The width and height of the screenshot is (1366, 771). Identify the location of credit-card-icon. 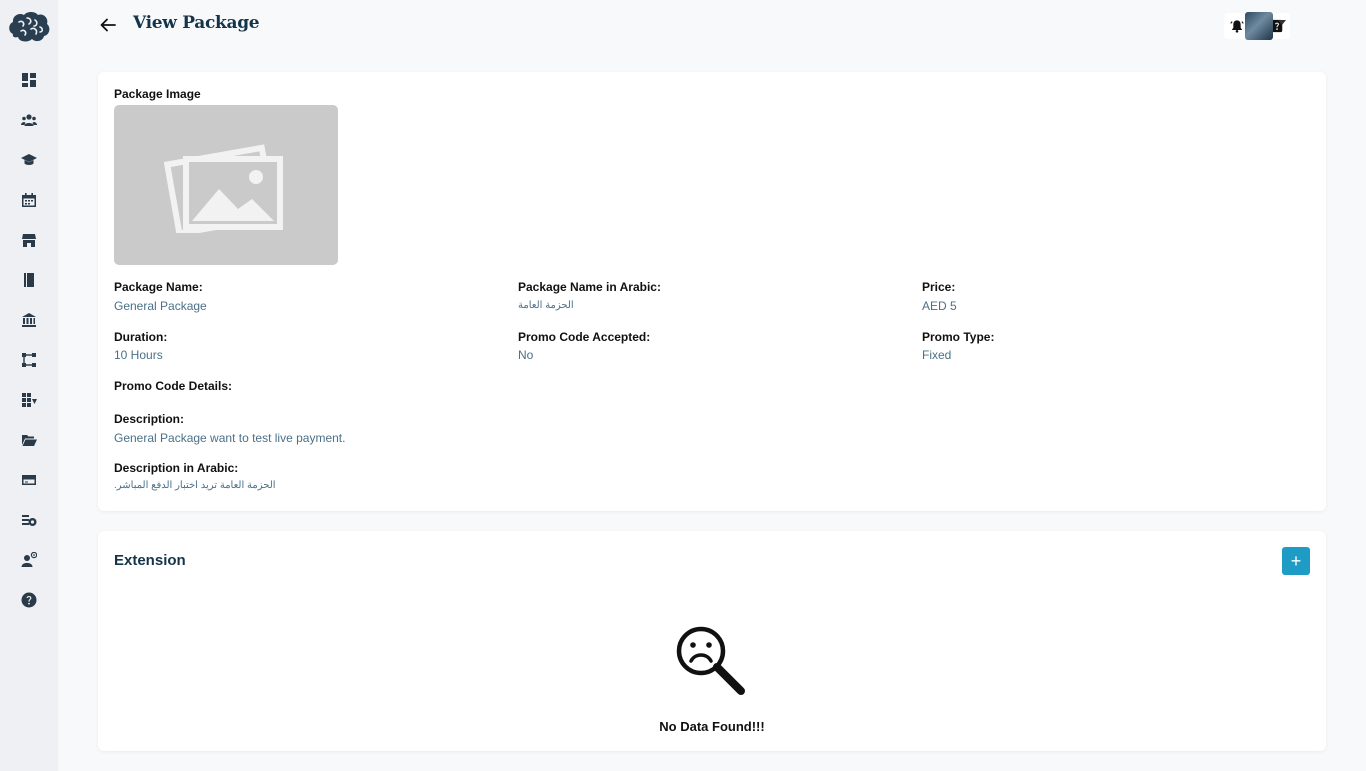
(29, 480).